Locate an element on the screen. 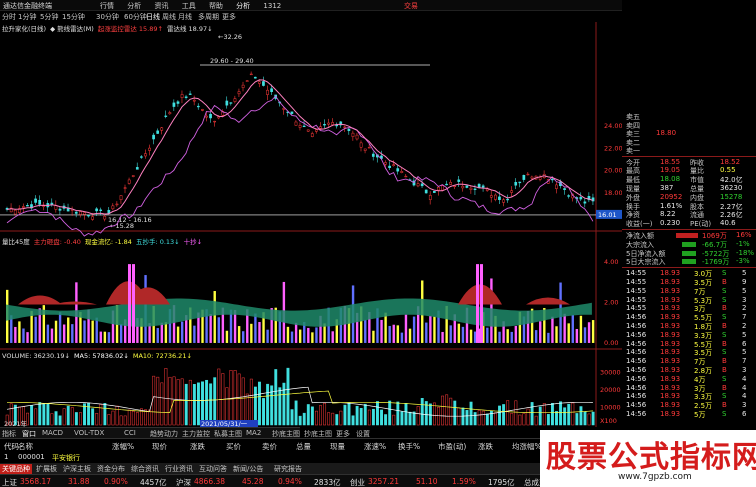 This screenshot has height=487, width=756. tick-count: 6 is located at coordinates (744, 343).